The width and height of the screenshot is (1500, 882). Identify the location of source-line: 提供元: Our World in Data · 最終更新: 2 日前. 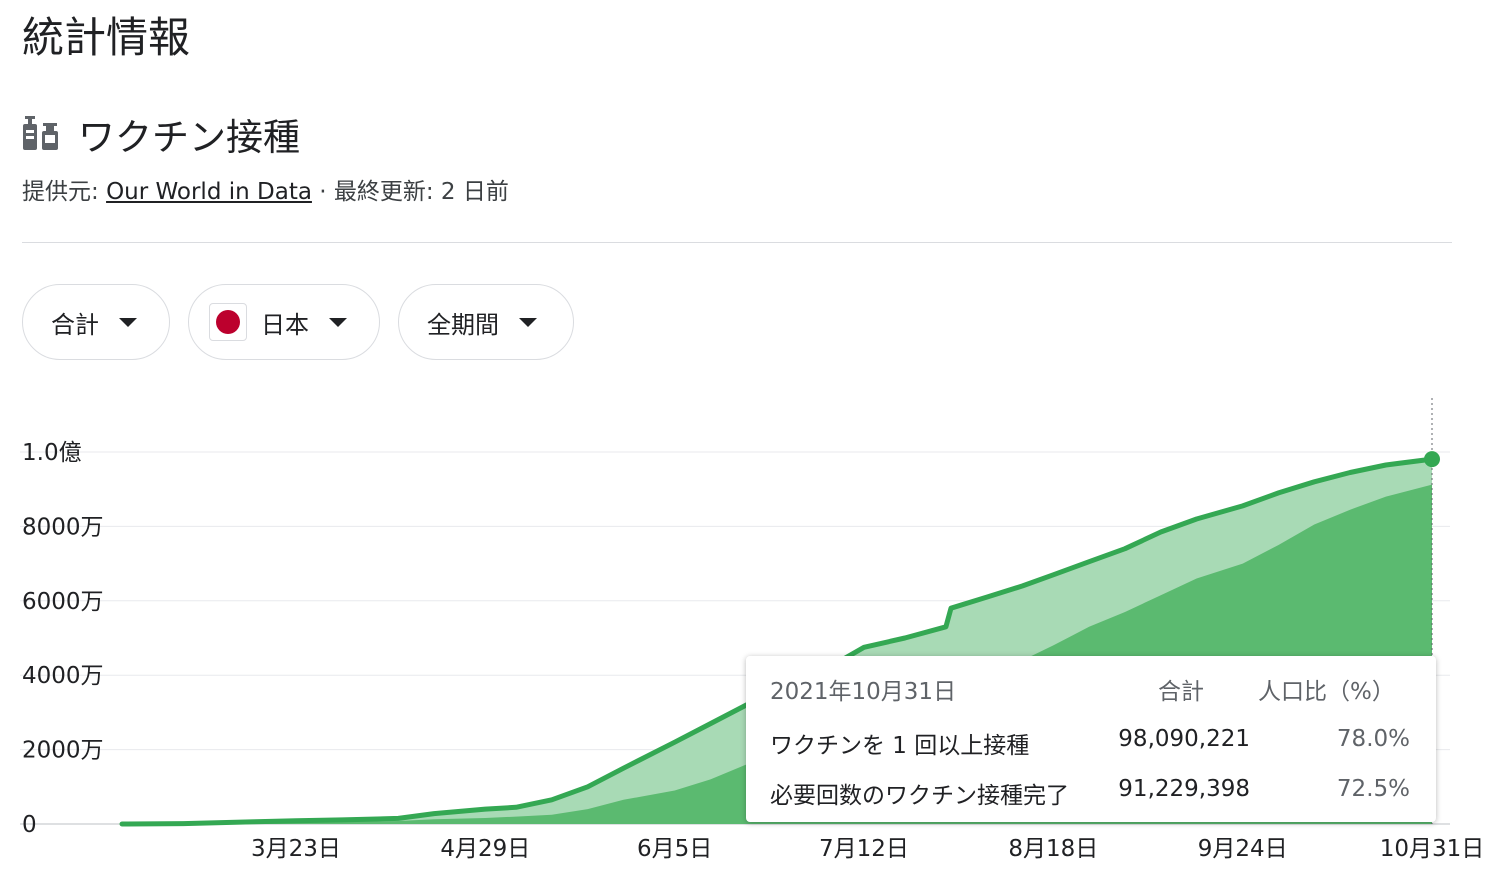
(265, 189).